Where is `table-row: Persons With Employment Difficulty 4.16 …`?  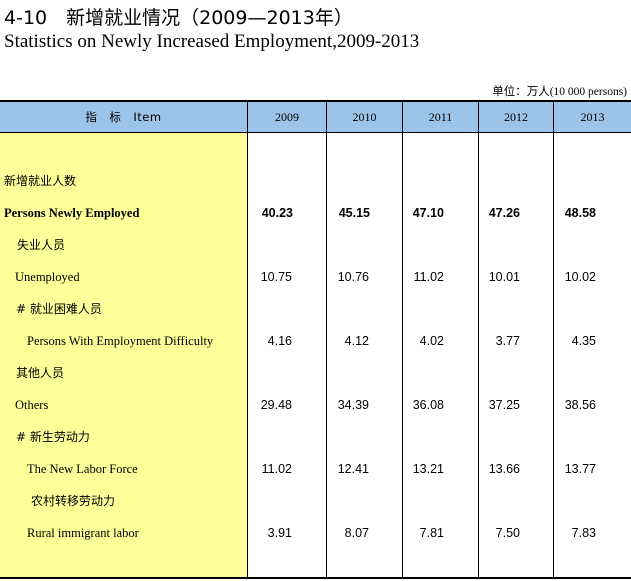 table-row: Persons With Employment Difficulty 4.16 … is located at coordinates (315, 341).